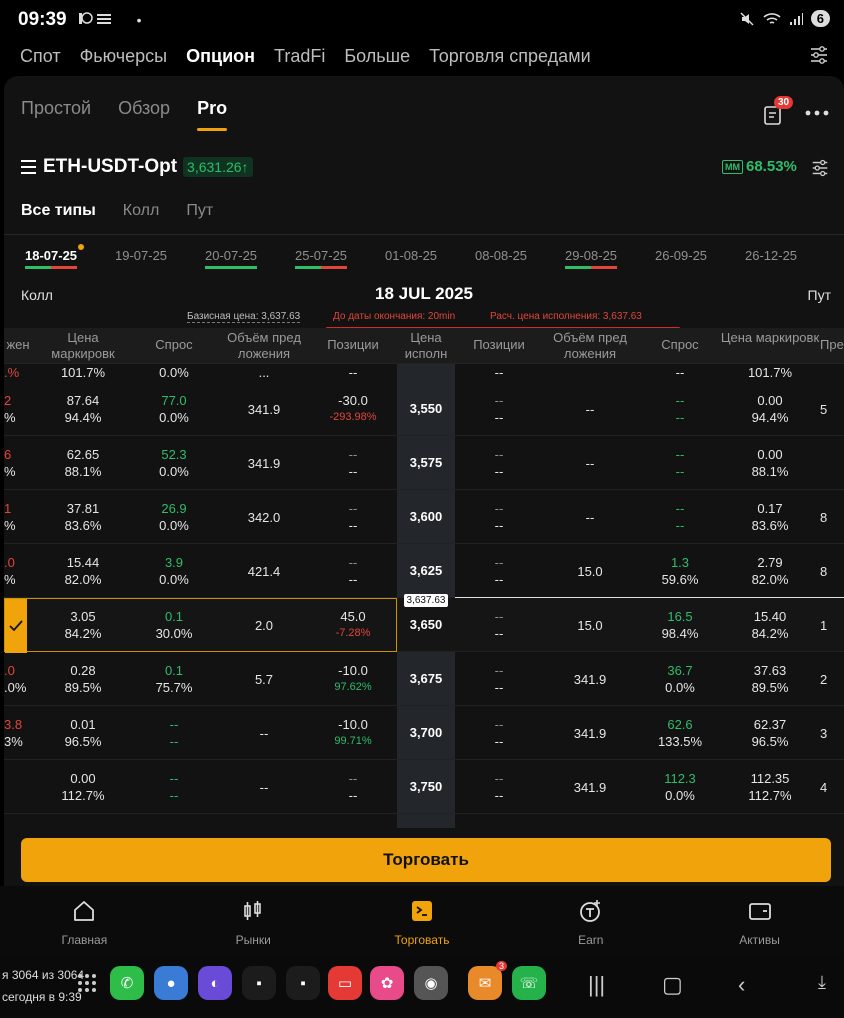 The image size is (844, 1018). What do you see at coordinates (83, 562) in the screenshot?
I see `cell-value: 15.44` at bounding box center [83, 562].